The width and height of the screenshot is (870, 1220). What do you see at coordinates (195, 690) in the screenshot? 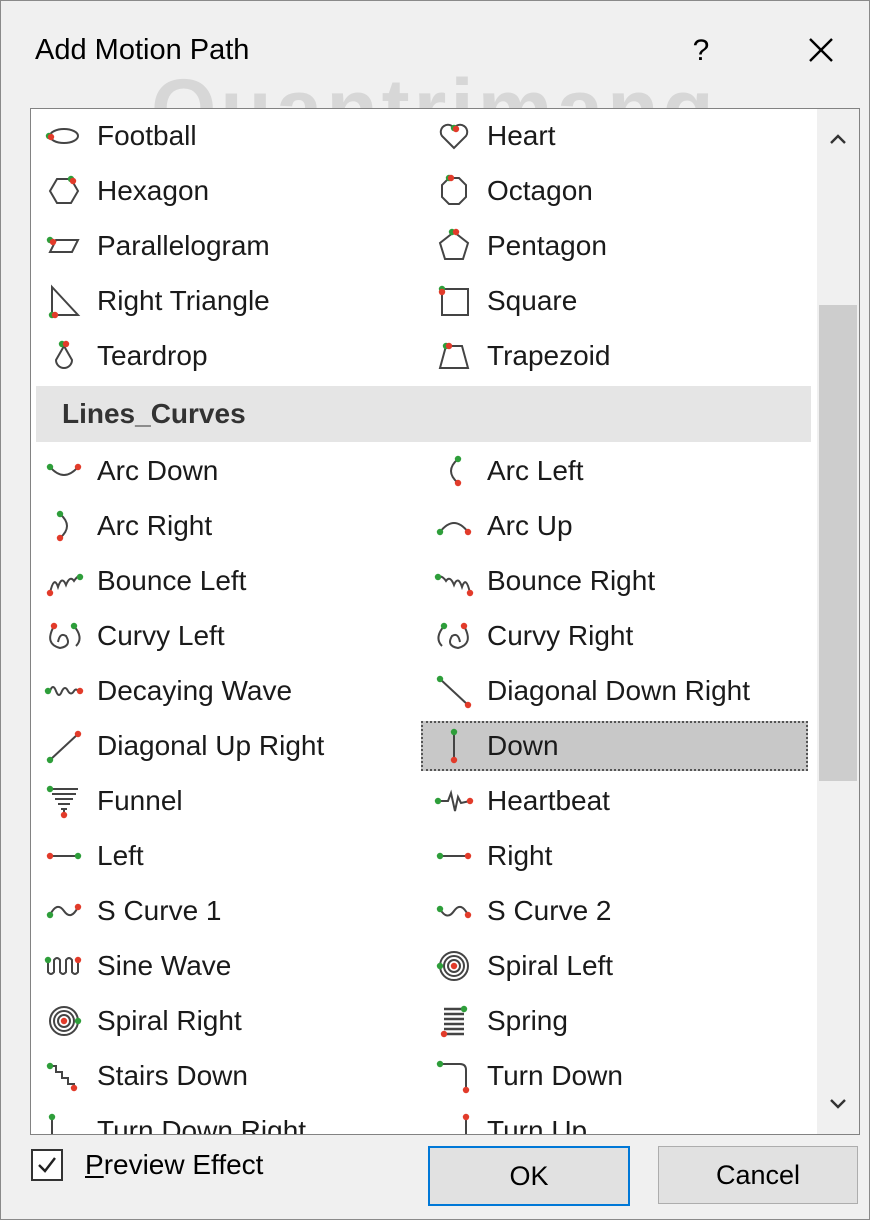
I see `list-item-label: Decaying Wave` at bounding box center [195, 690].